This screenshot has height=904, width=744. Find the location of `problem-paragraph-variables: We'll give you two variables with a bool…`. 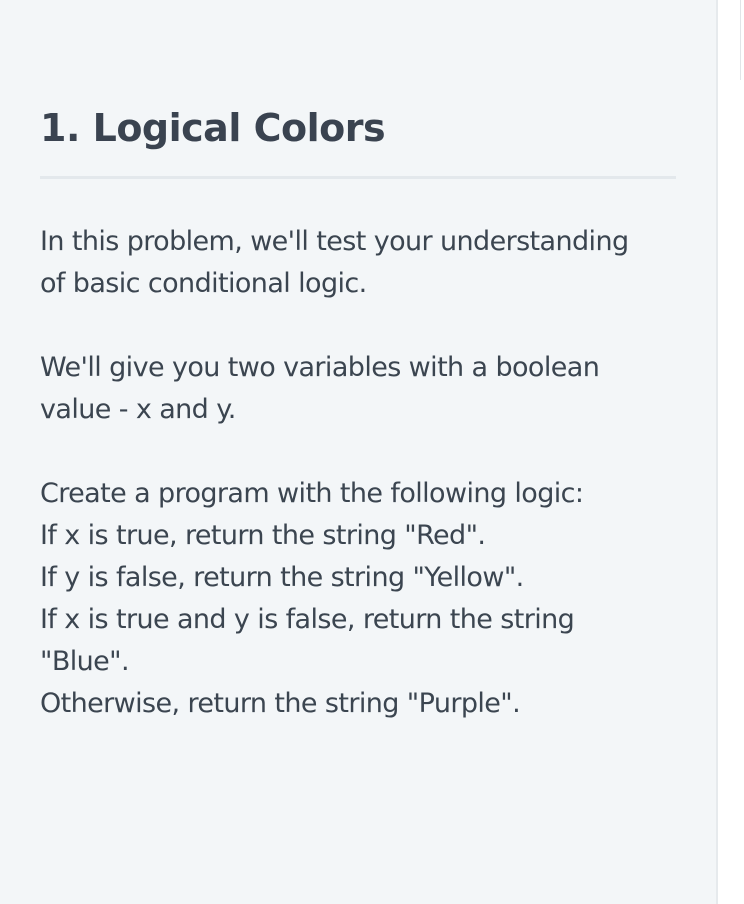

problem-paragraph-variables: We'll give you two variables with a bool… is located at coordinates (365, 389).